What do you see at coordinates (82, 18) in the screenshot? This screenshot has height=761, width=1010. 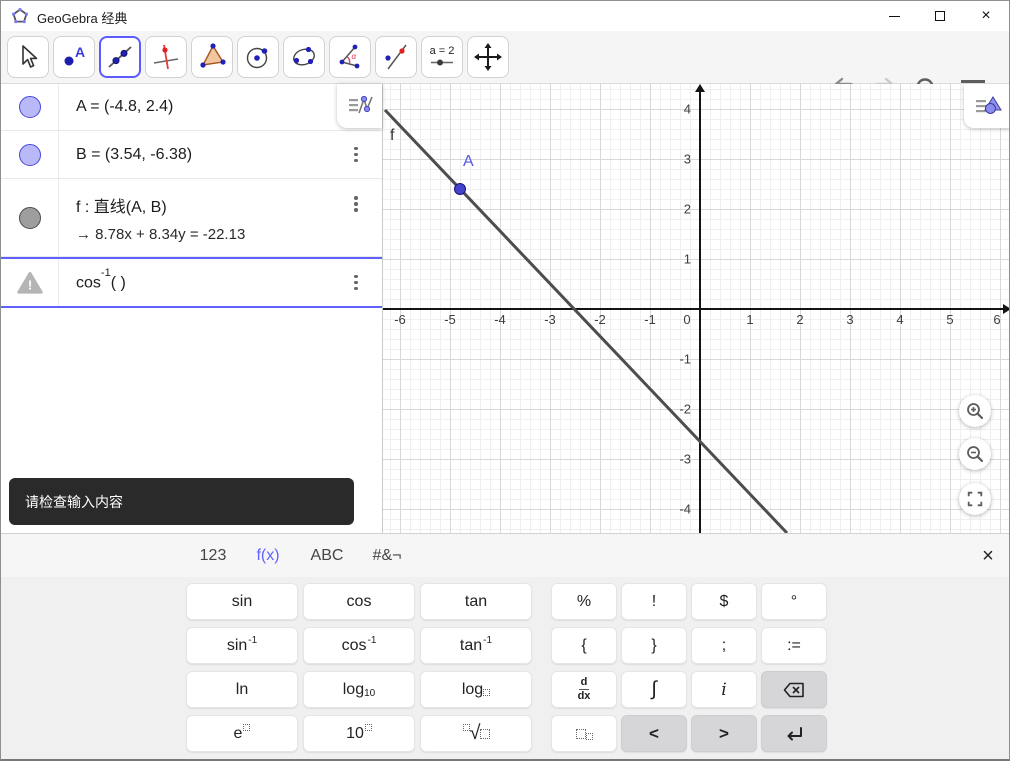 I see `window-title: GeoGebra 经典` at bounding box center [82, 18].